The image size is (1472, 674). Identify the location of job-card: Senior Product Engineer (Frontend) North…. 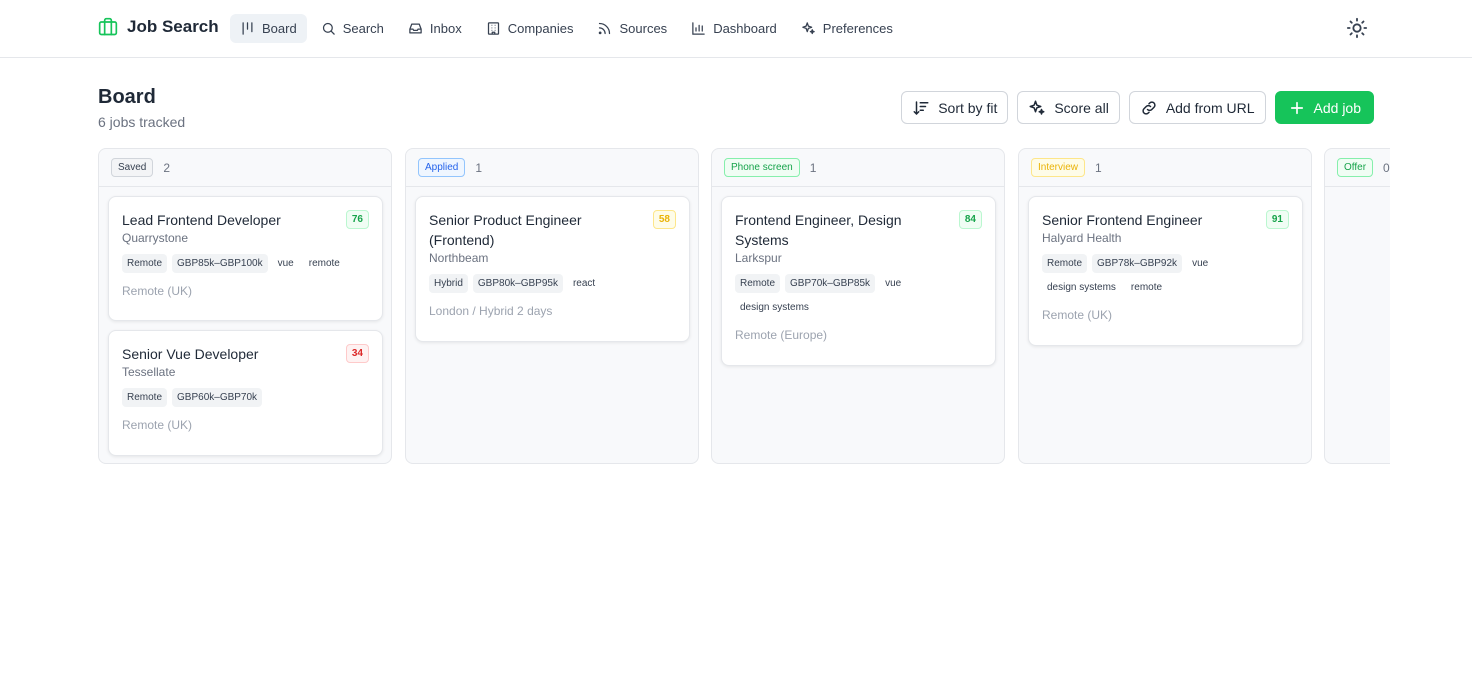
(552, 269).